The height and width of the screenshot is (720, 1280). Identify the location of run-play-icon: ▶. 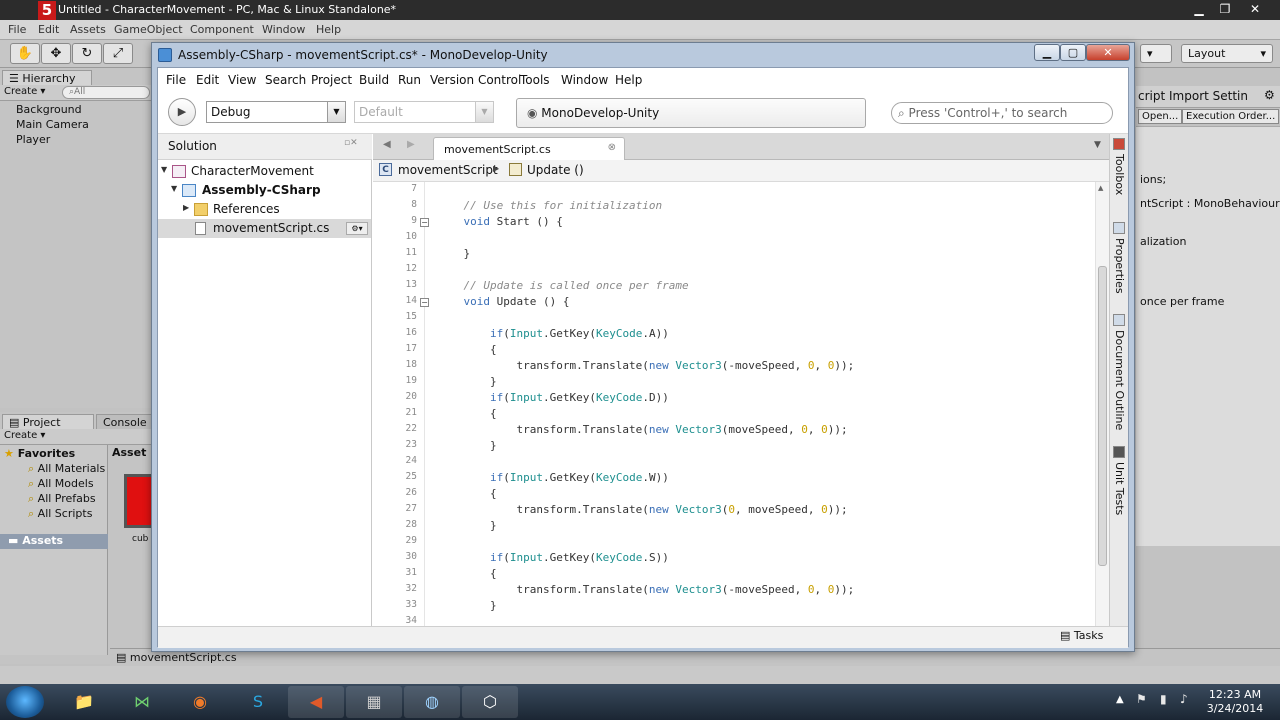
(182, 112).